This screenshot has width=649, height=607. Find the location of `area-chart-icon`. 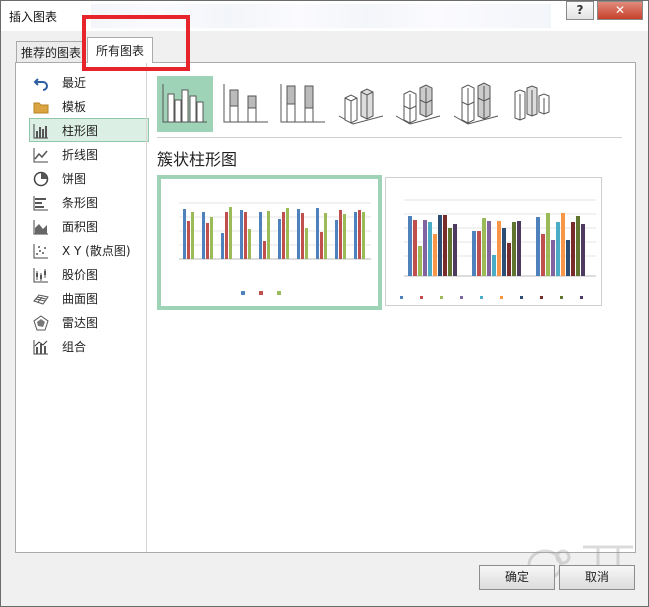

area-chart-icon is located at coordinates (40, 227).